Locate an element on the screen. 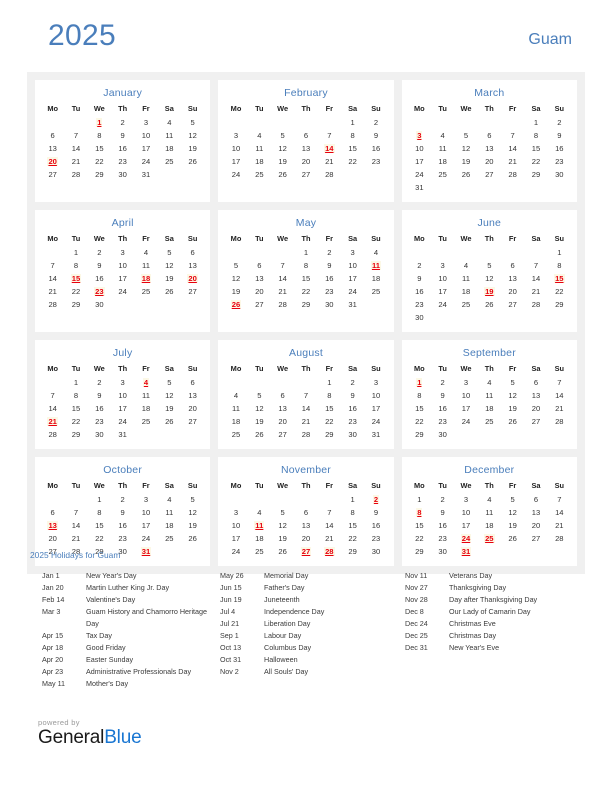 This screenshot has height=792, width=612. day-cell: 11 is located at coordinates (145, 395).